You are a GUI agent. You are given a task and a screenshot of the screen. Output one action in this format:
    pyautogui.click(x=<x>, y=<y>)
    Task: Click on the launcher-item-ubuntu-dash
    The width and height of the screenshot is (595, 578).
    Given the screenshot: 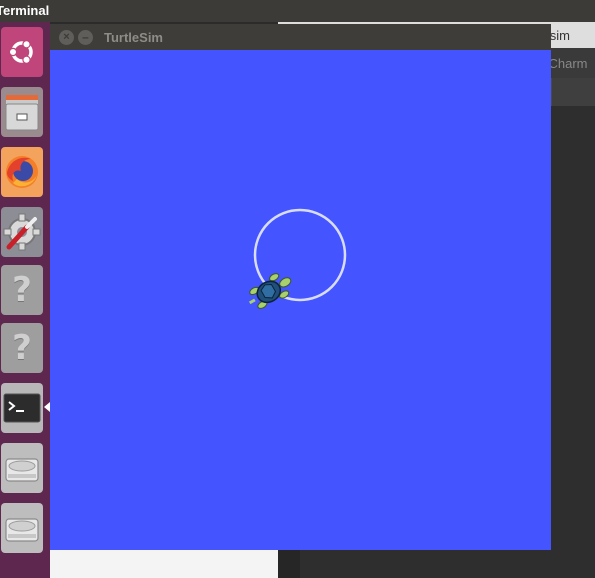 What is the action you would take?
    pyautogui.click(x=22, y=52)
    